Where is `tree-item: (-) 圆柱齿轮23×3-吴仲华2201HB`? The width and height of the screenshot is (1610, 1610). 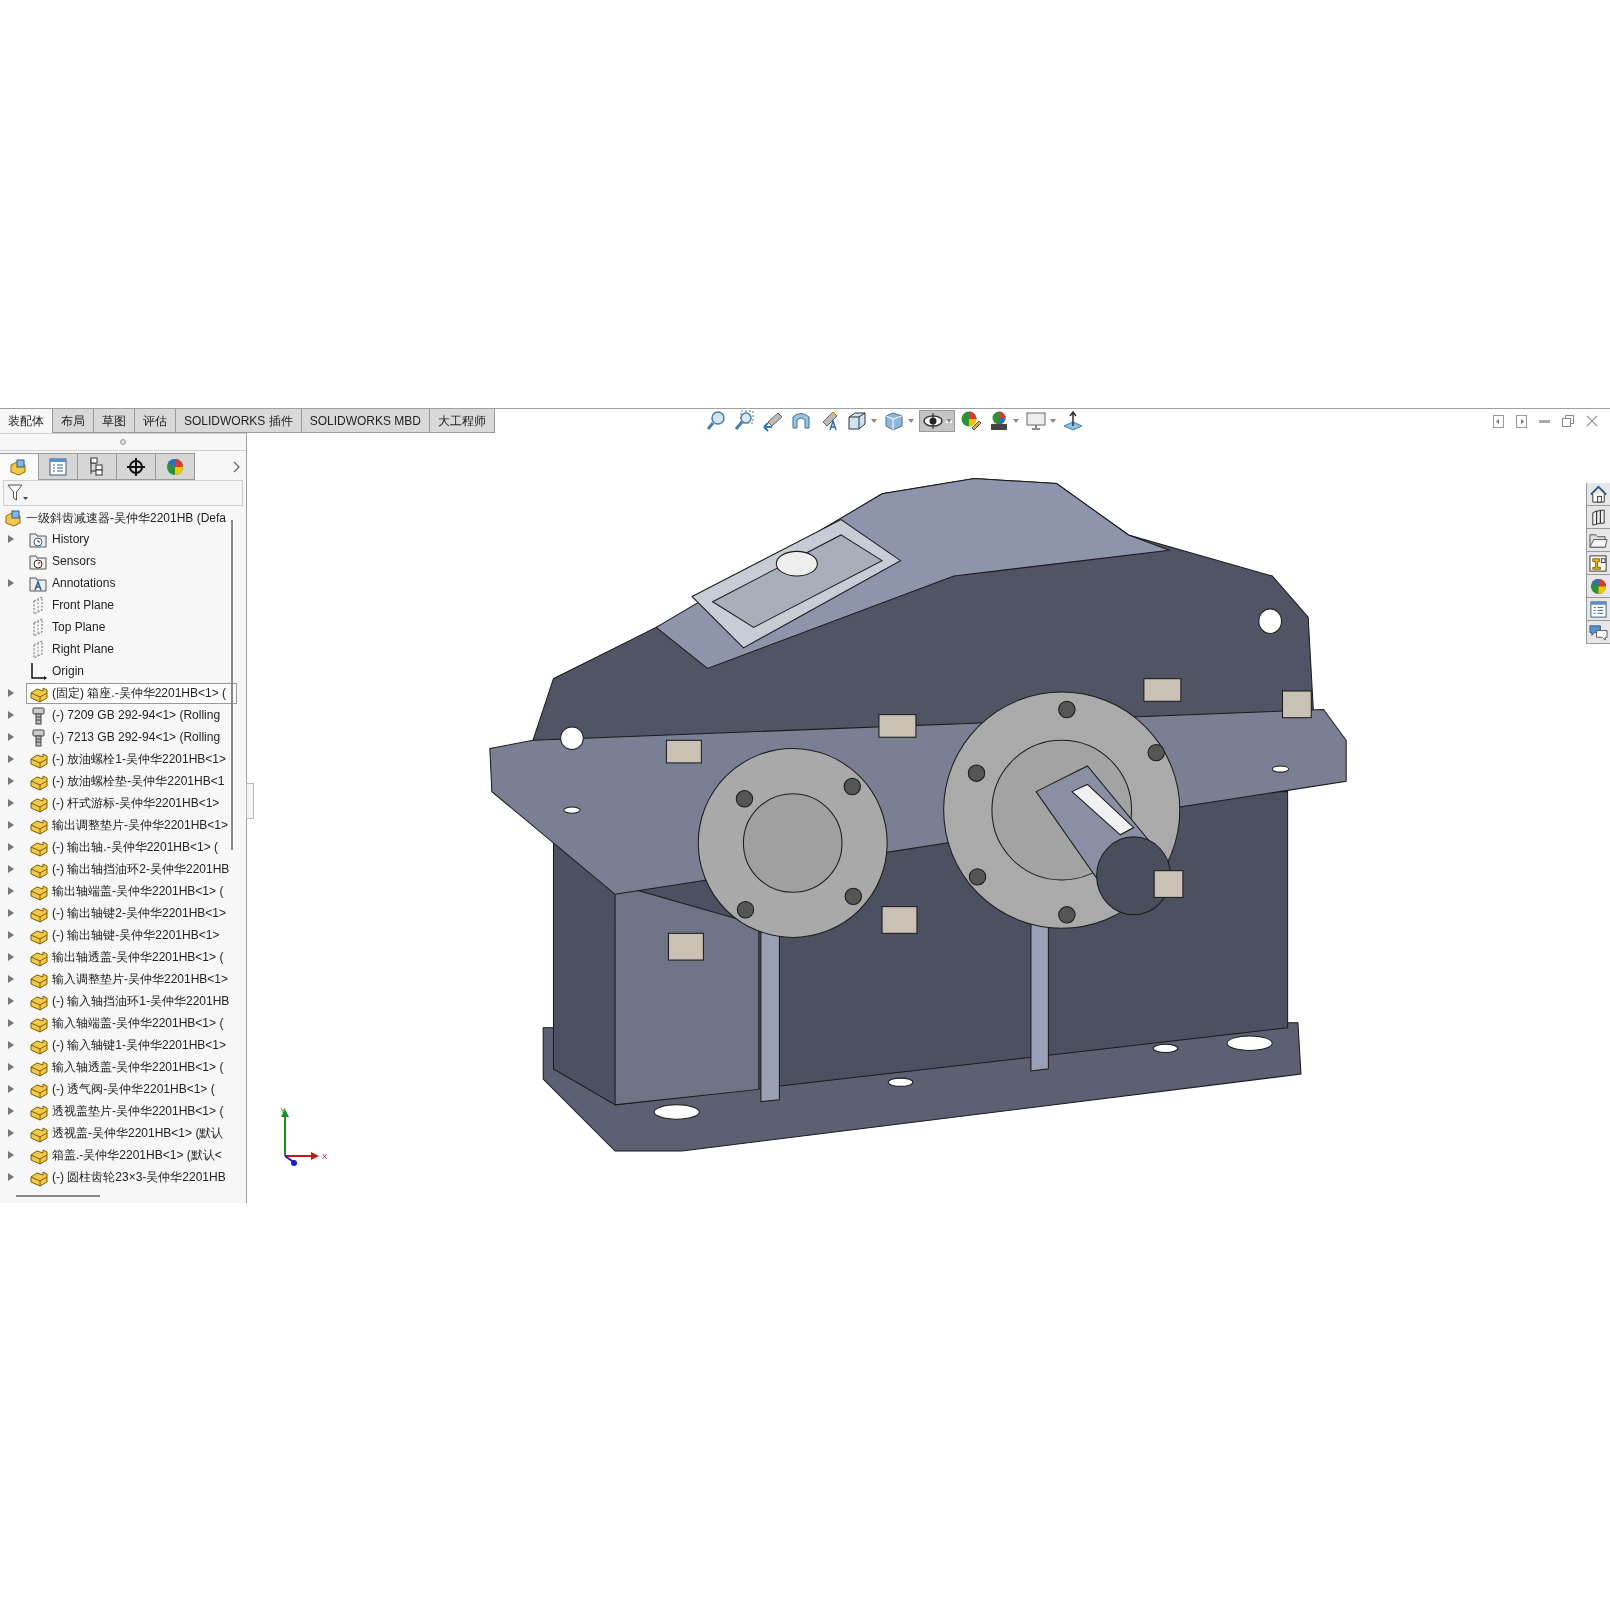
tree-item: (-) 圆柱齿轮23×3-吴仲华2201HB is located at coordinates (126, 1177).